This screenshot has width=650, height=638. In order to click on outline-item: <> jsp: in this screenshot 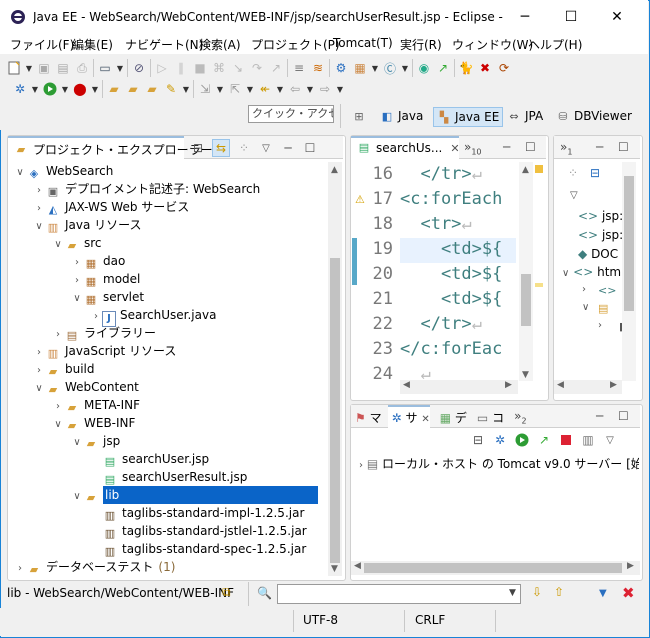, I will do `click(600, 235)`.